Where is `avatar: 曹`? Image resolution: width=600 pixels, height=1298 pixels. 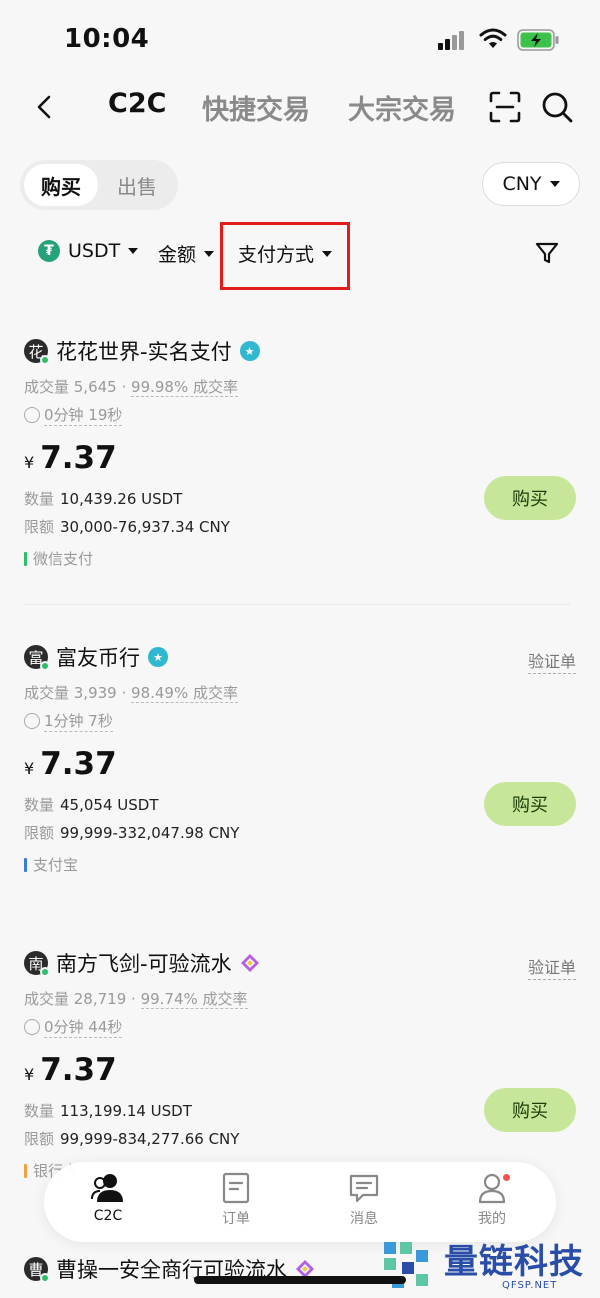 avatar: 曹 is located at coordinates (37, 1270).